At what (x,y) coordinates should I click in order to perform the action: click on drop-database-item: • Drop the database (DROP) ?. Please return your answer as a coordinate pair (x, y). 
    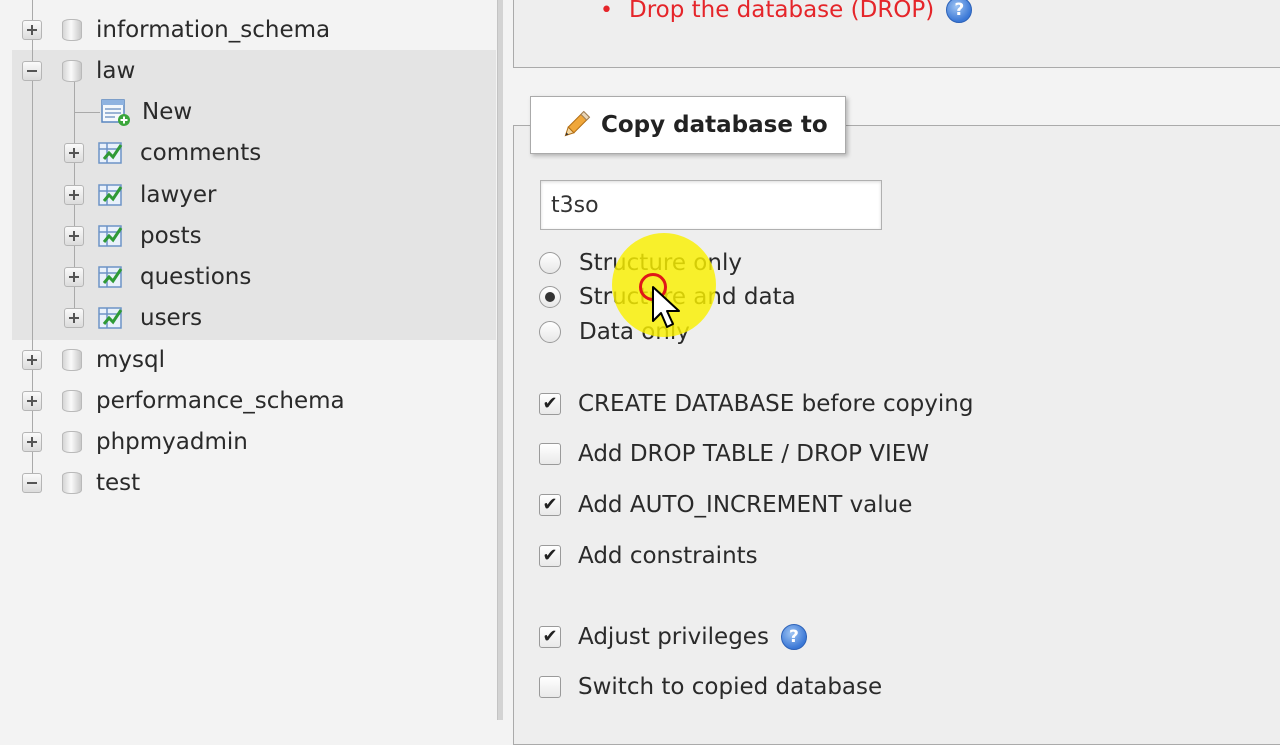
    Looking at the image, I should click on (786, 14).